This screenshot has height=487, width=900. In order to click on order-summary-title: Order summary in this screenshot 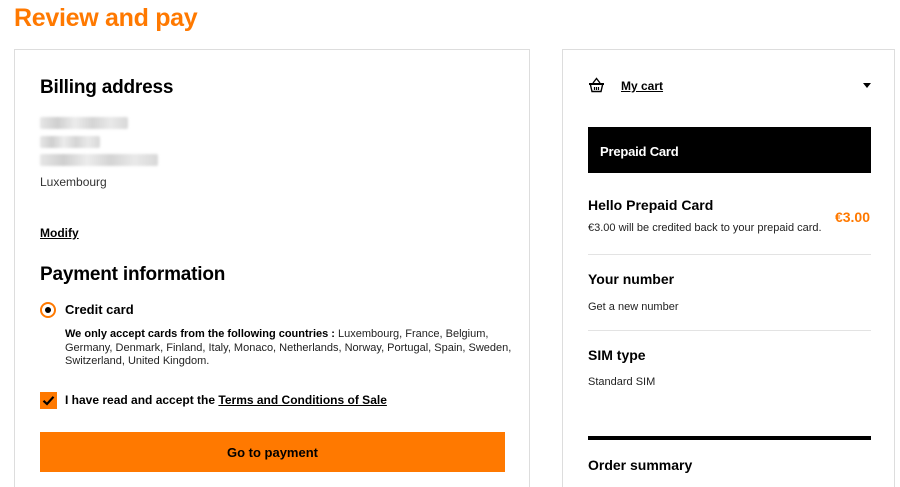, I will do `click(640, 465)`.